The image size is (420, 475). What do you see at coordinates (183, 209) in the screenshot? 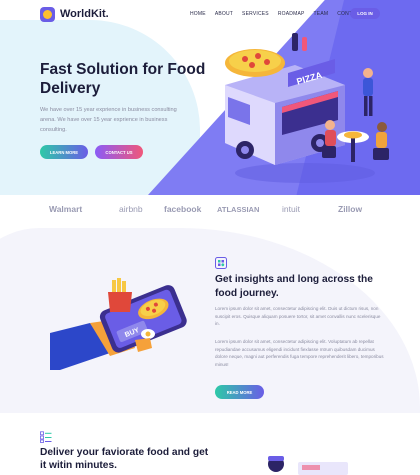
I see `brand-facebook: facebook` at bounding box center [183, 209].